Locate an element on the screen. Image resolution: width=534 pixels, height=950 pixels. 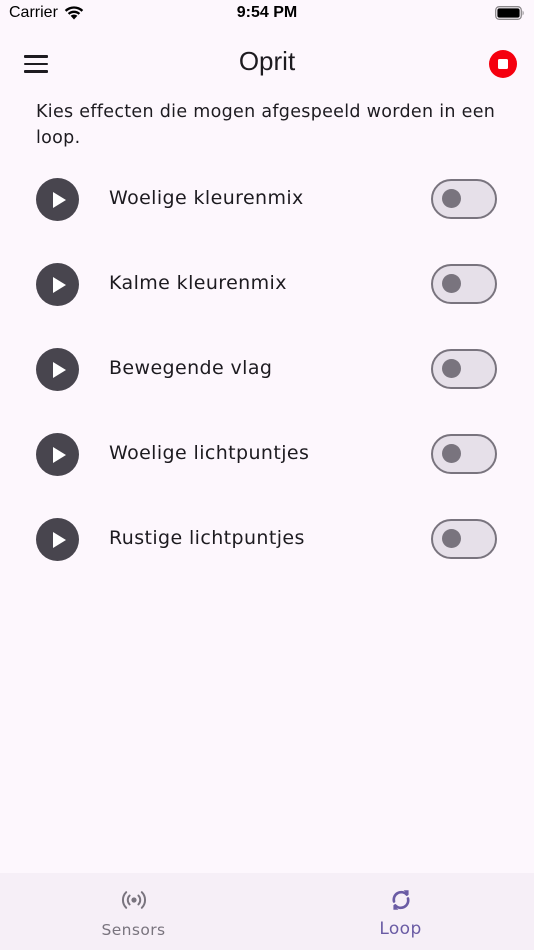
nav-item-sensors: Sensors is located at coordinates (133, 911).